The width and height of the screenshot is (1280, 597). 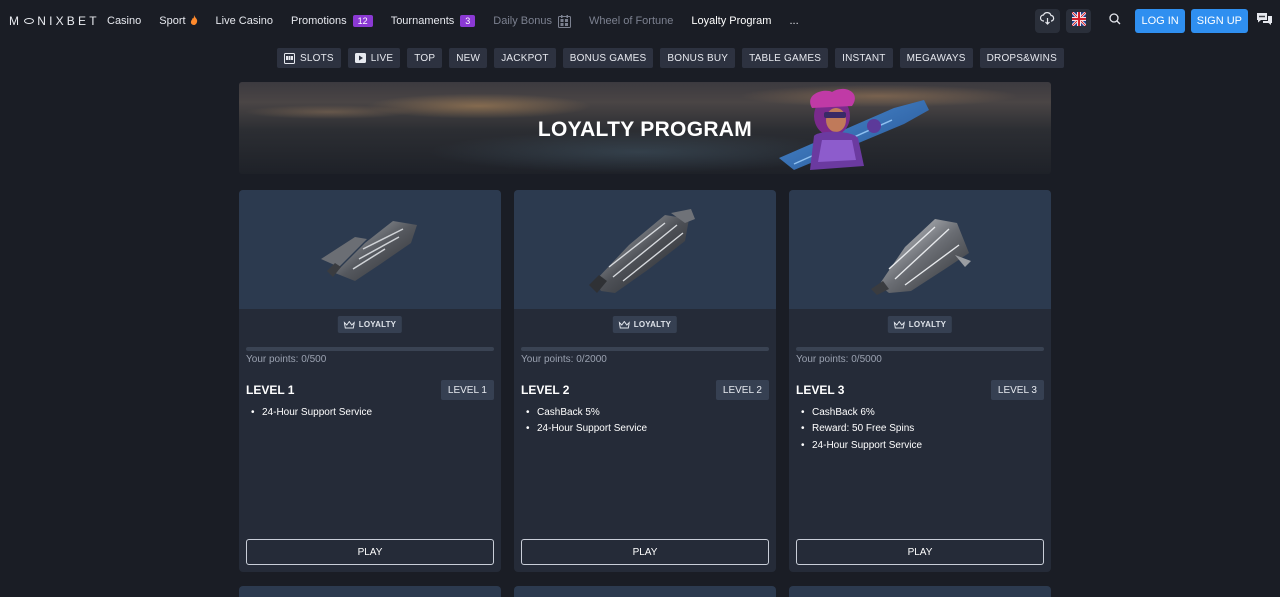 I want to click on nav-daily-bonus: Daily Bonus, so click(x=532, y=21).